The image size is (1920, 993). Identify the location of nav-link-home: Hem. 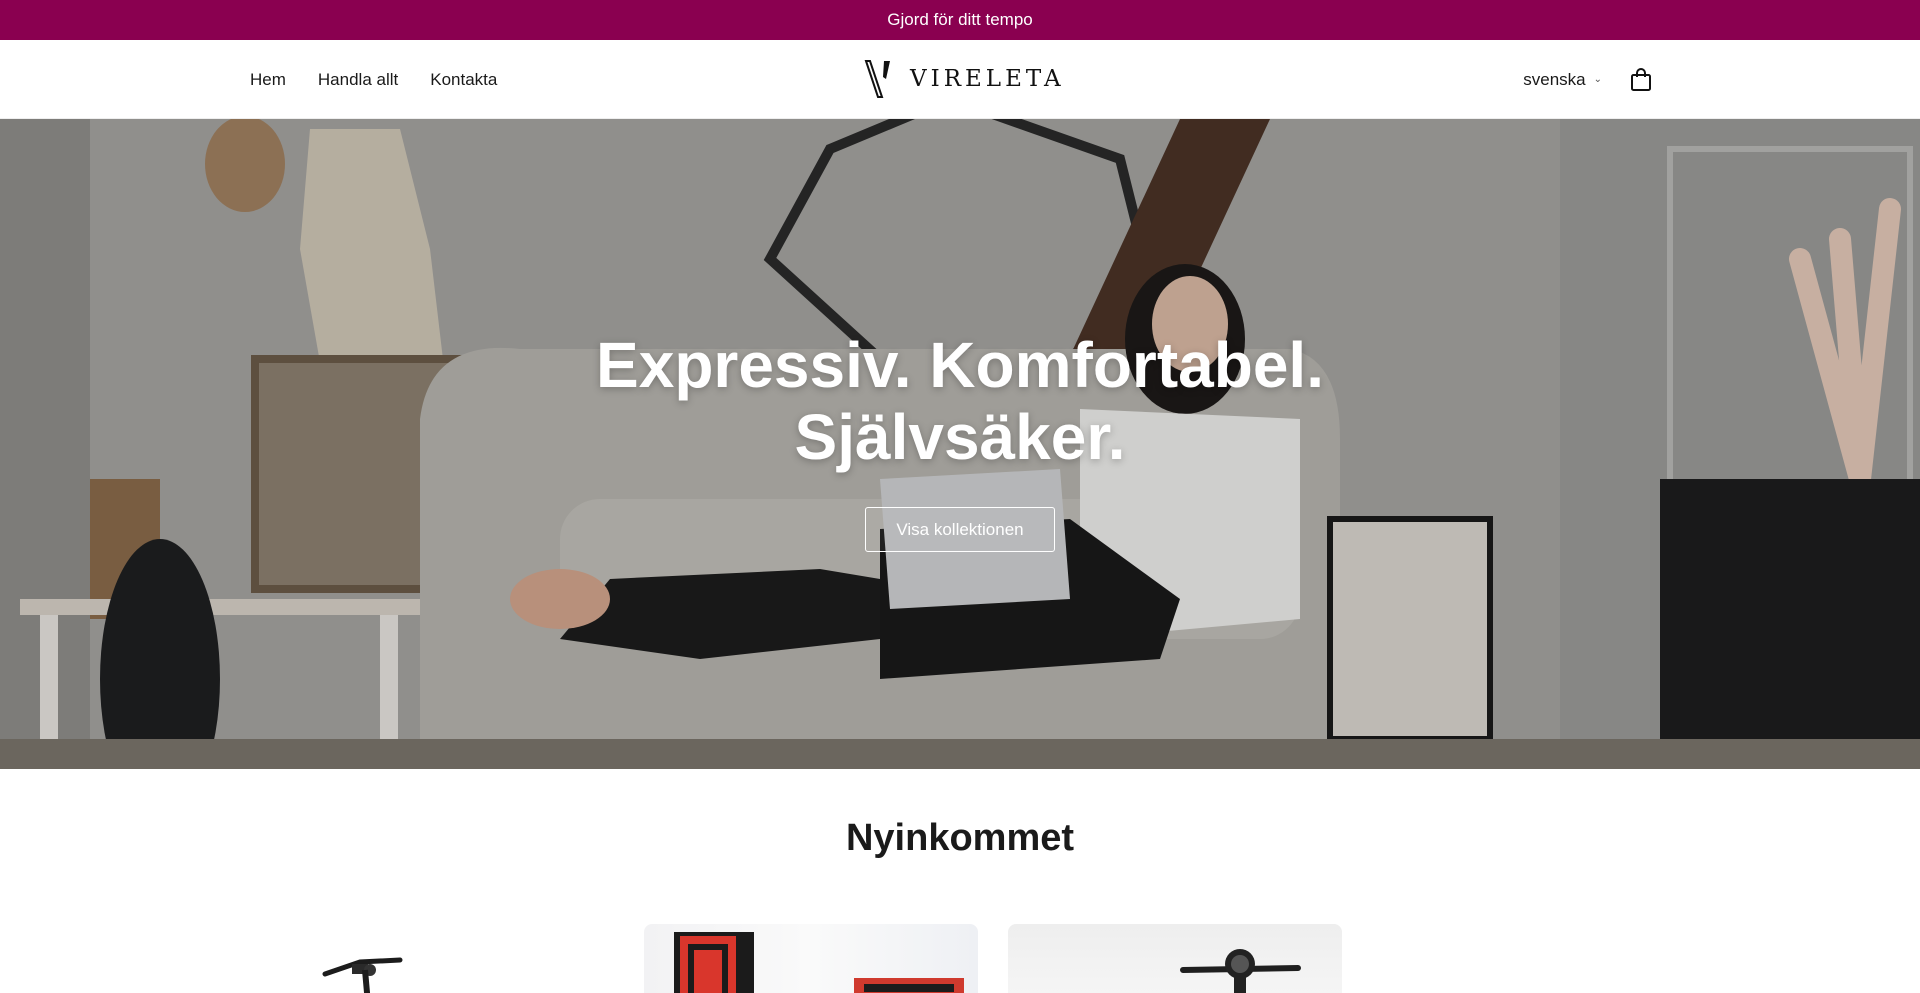
(268, 80).